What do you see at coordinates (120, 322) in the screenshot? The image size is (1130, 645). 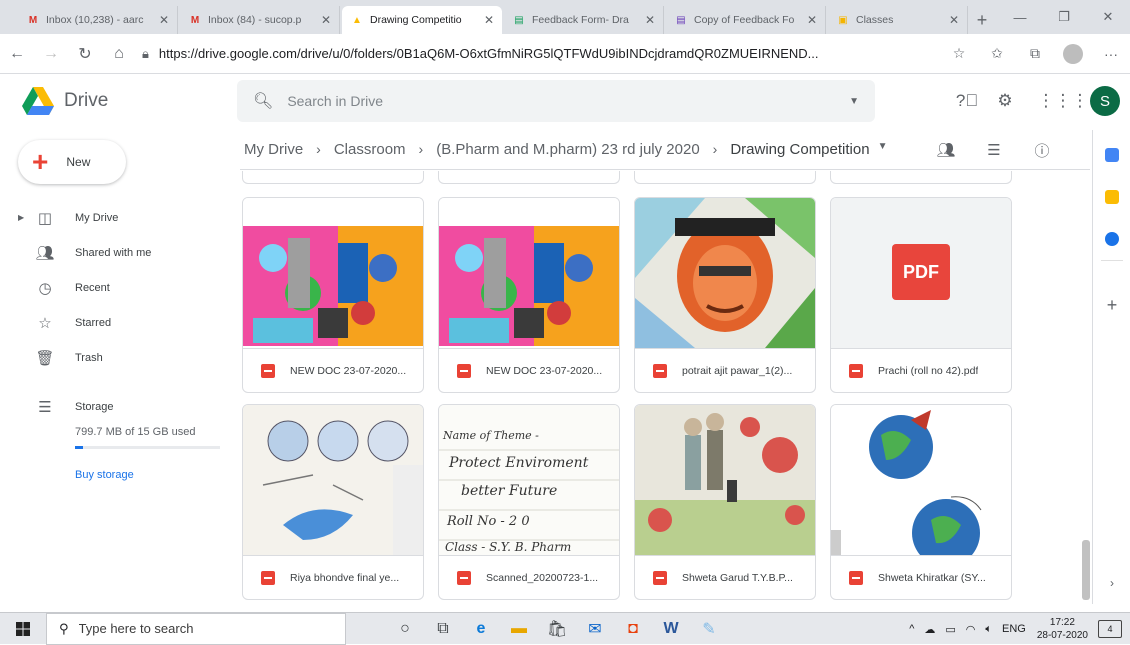 I see `sidebar-item-starred: ☆ Starred` at bounding box center [120, 322].